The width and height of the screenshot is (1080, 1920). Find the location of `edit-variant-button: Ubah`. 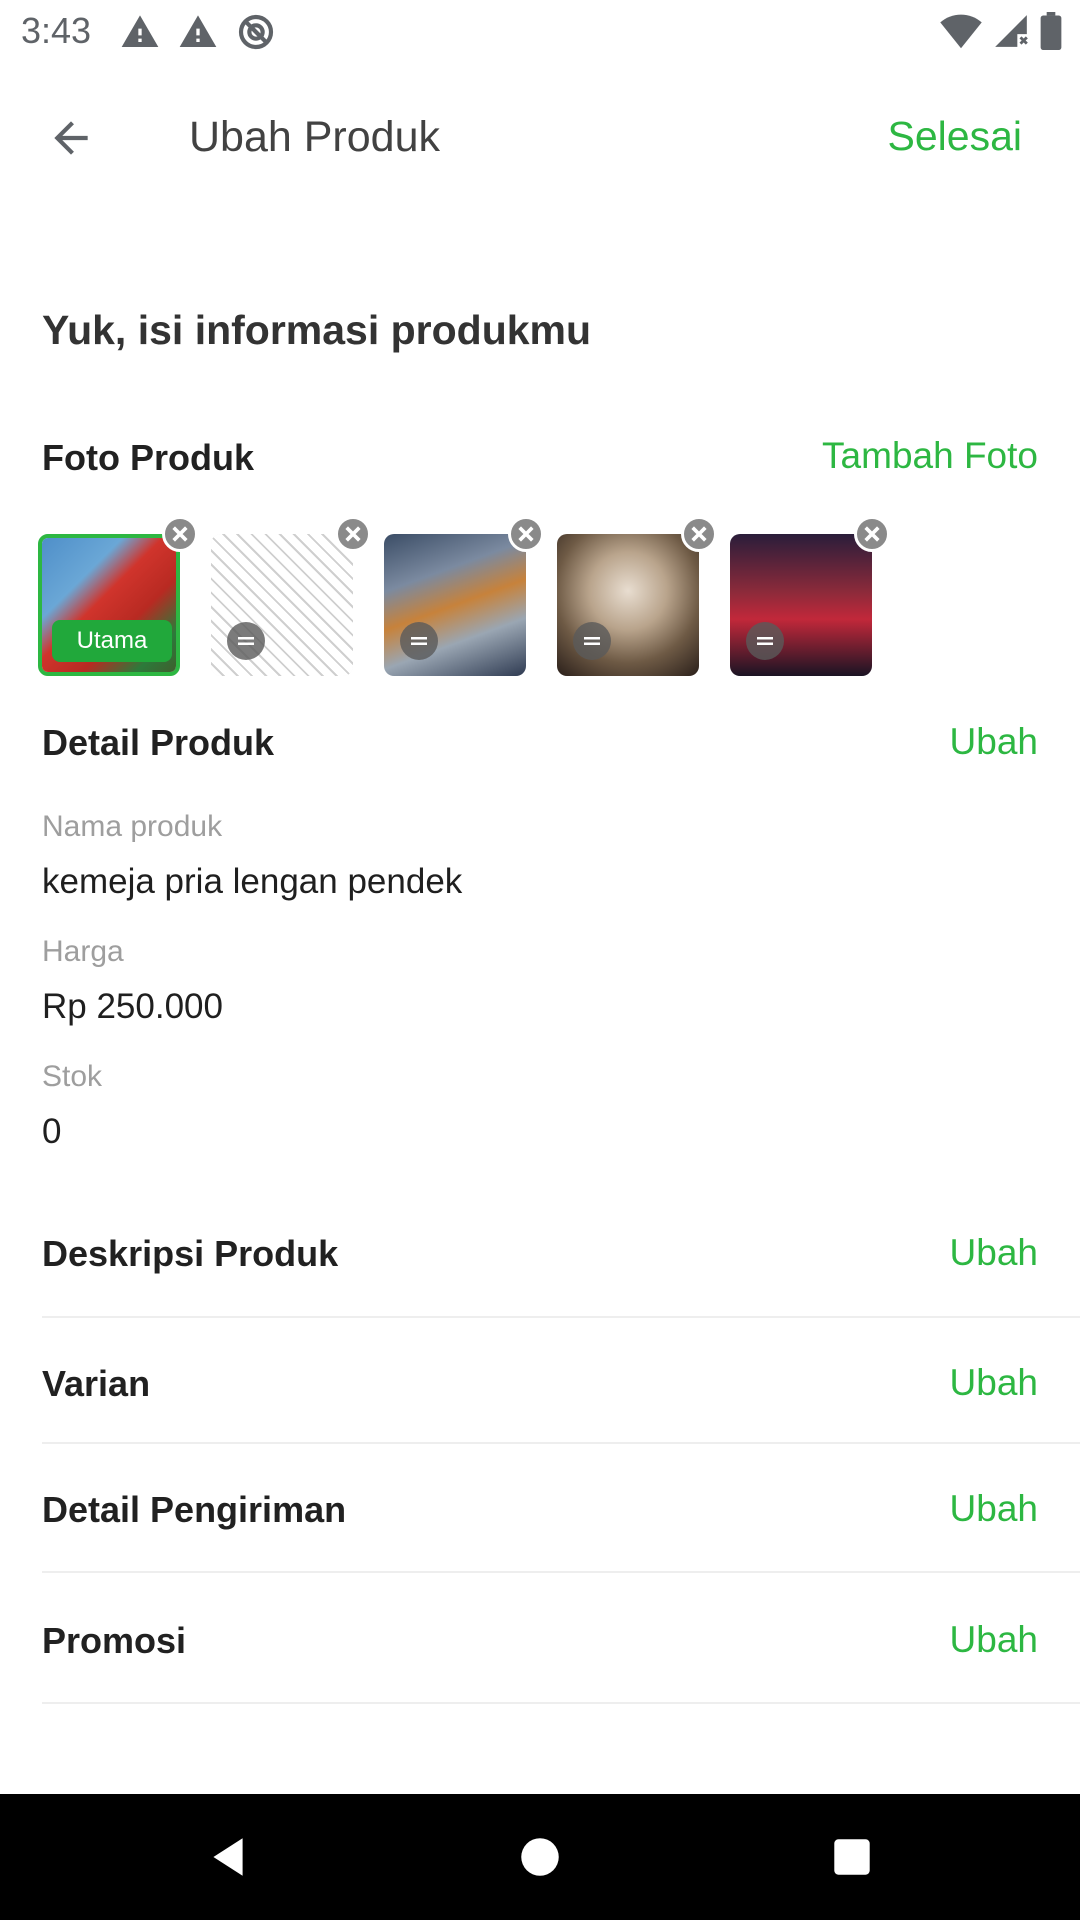

edit-variant-button: Ubah is located at coordinates (994, 1383).